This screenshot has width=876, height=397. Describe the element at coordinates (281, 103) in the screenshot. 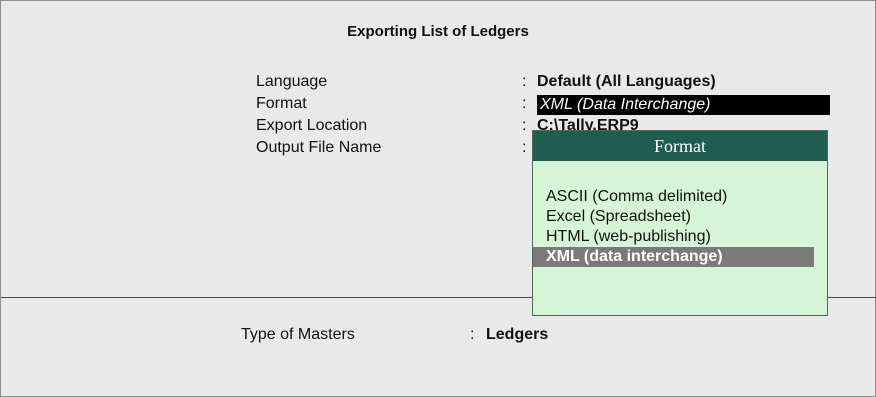

I see `format-label: Format` at that location.